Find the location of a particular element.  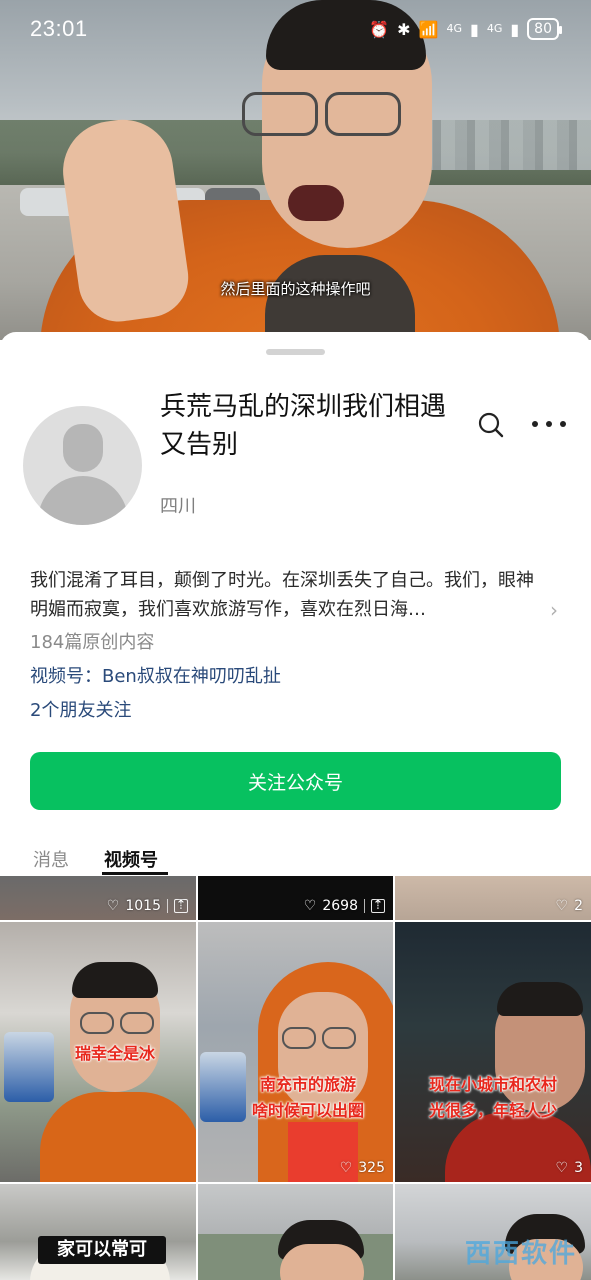

person-face is located at coordinates (322, 1262).